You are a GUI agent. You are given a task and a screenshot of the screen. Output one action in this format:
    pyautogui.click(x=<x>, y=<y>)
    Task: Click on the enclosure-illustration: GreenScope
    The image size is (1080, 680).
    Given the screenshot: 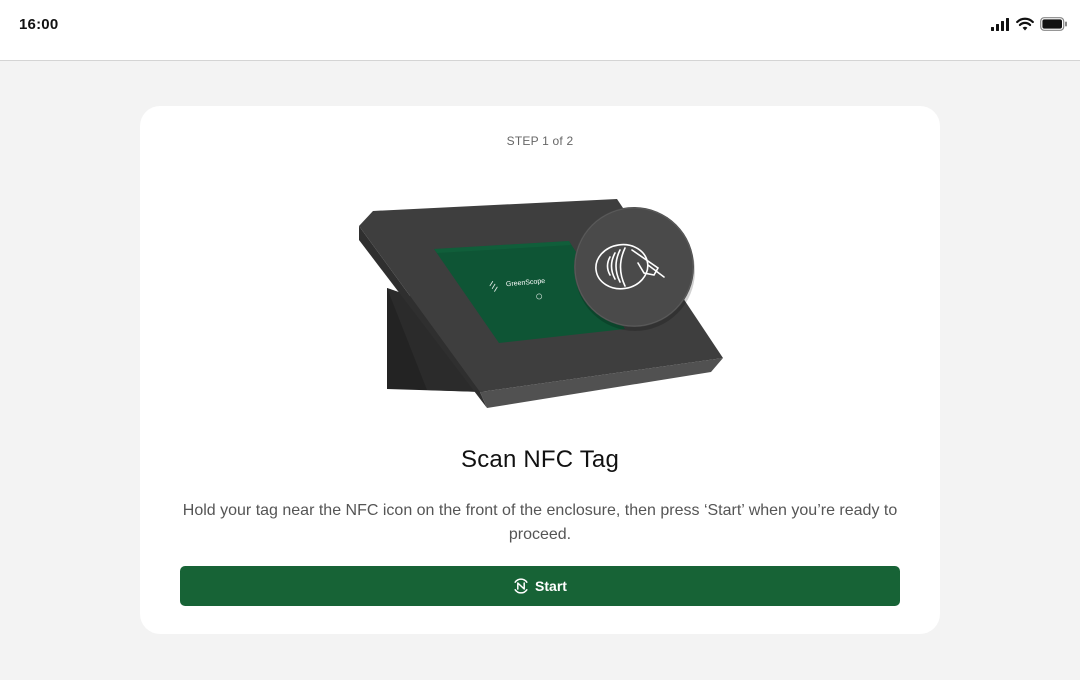 What is the action you would take?
    pyautogui.click(x=540, y=303)
    